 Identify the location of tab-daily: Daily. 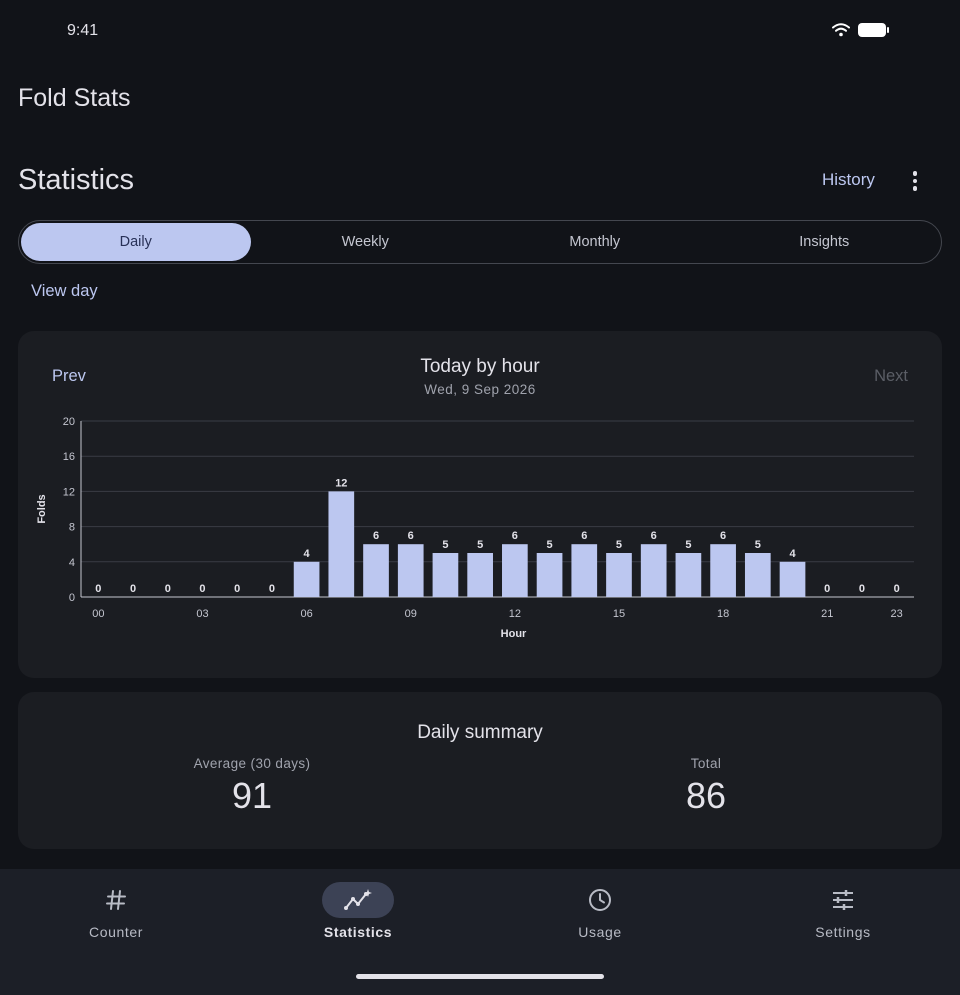
(136, 242).